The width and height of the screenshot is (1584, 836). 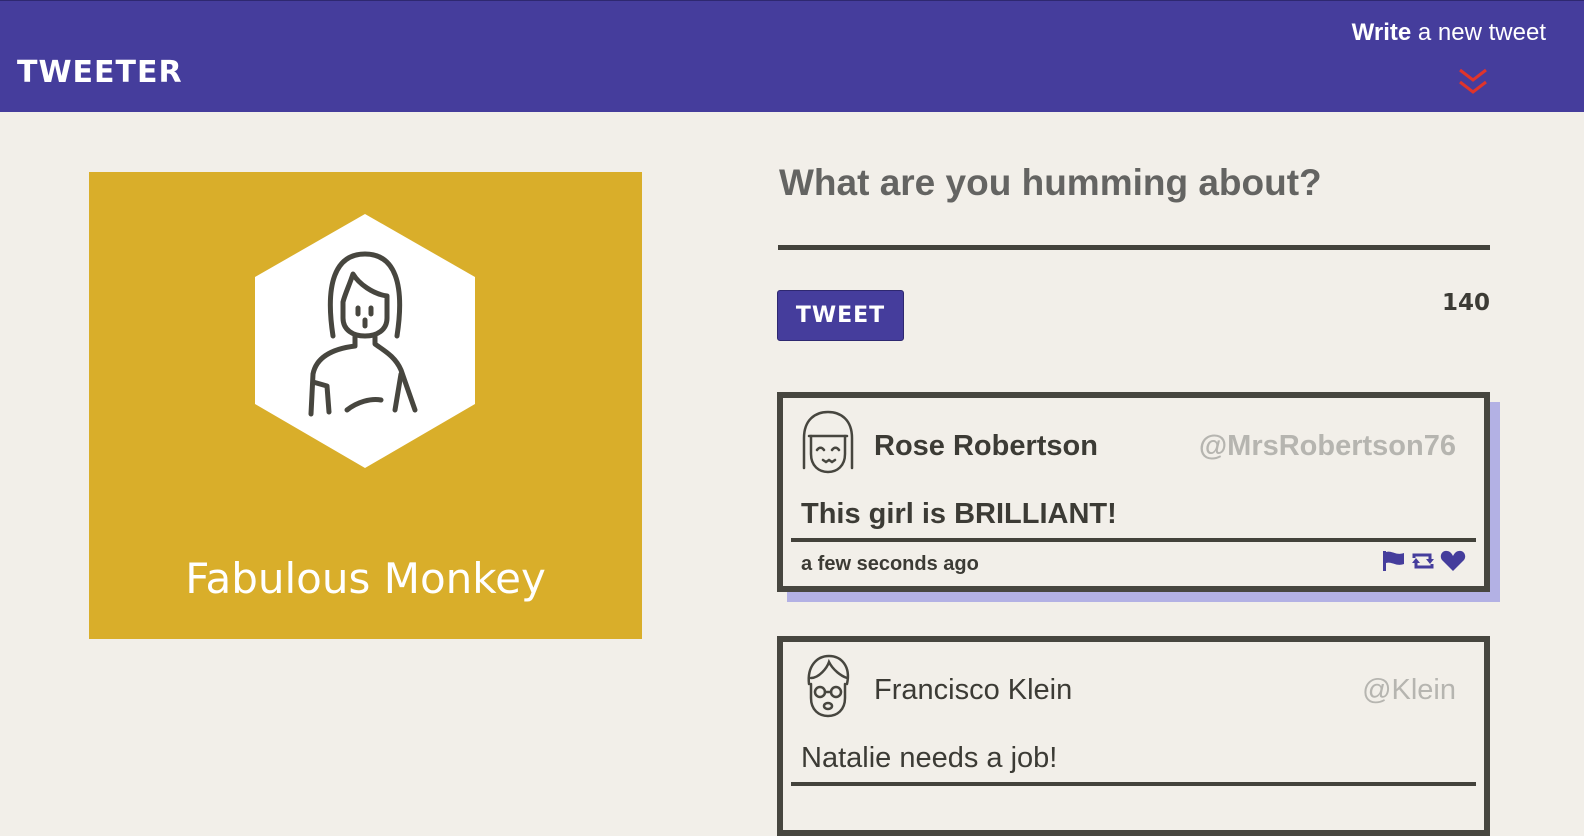 What do you see at coordinates (1453, 563) in the screenshot?
I see `heart-icon` at bounding box center [1453, 563].